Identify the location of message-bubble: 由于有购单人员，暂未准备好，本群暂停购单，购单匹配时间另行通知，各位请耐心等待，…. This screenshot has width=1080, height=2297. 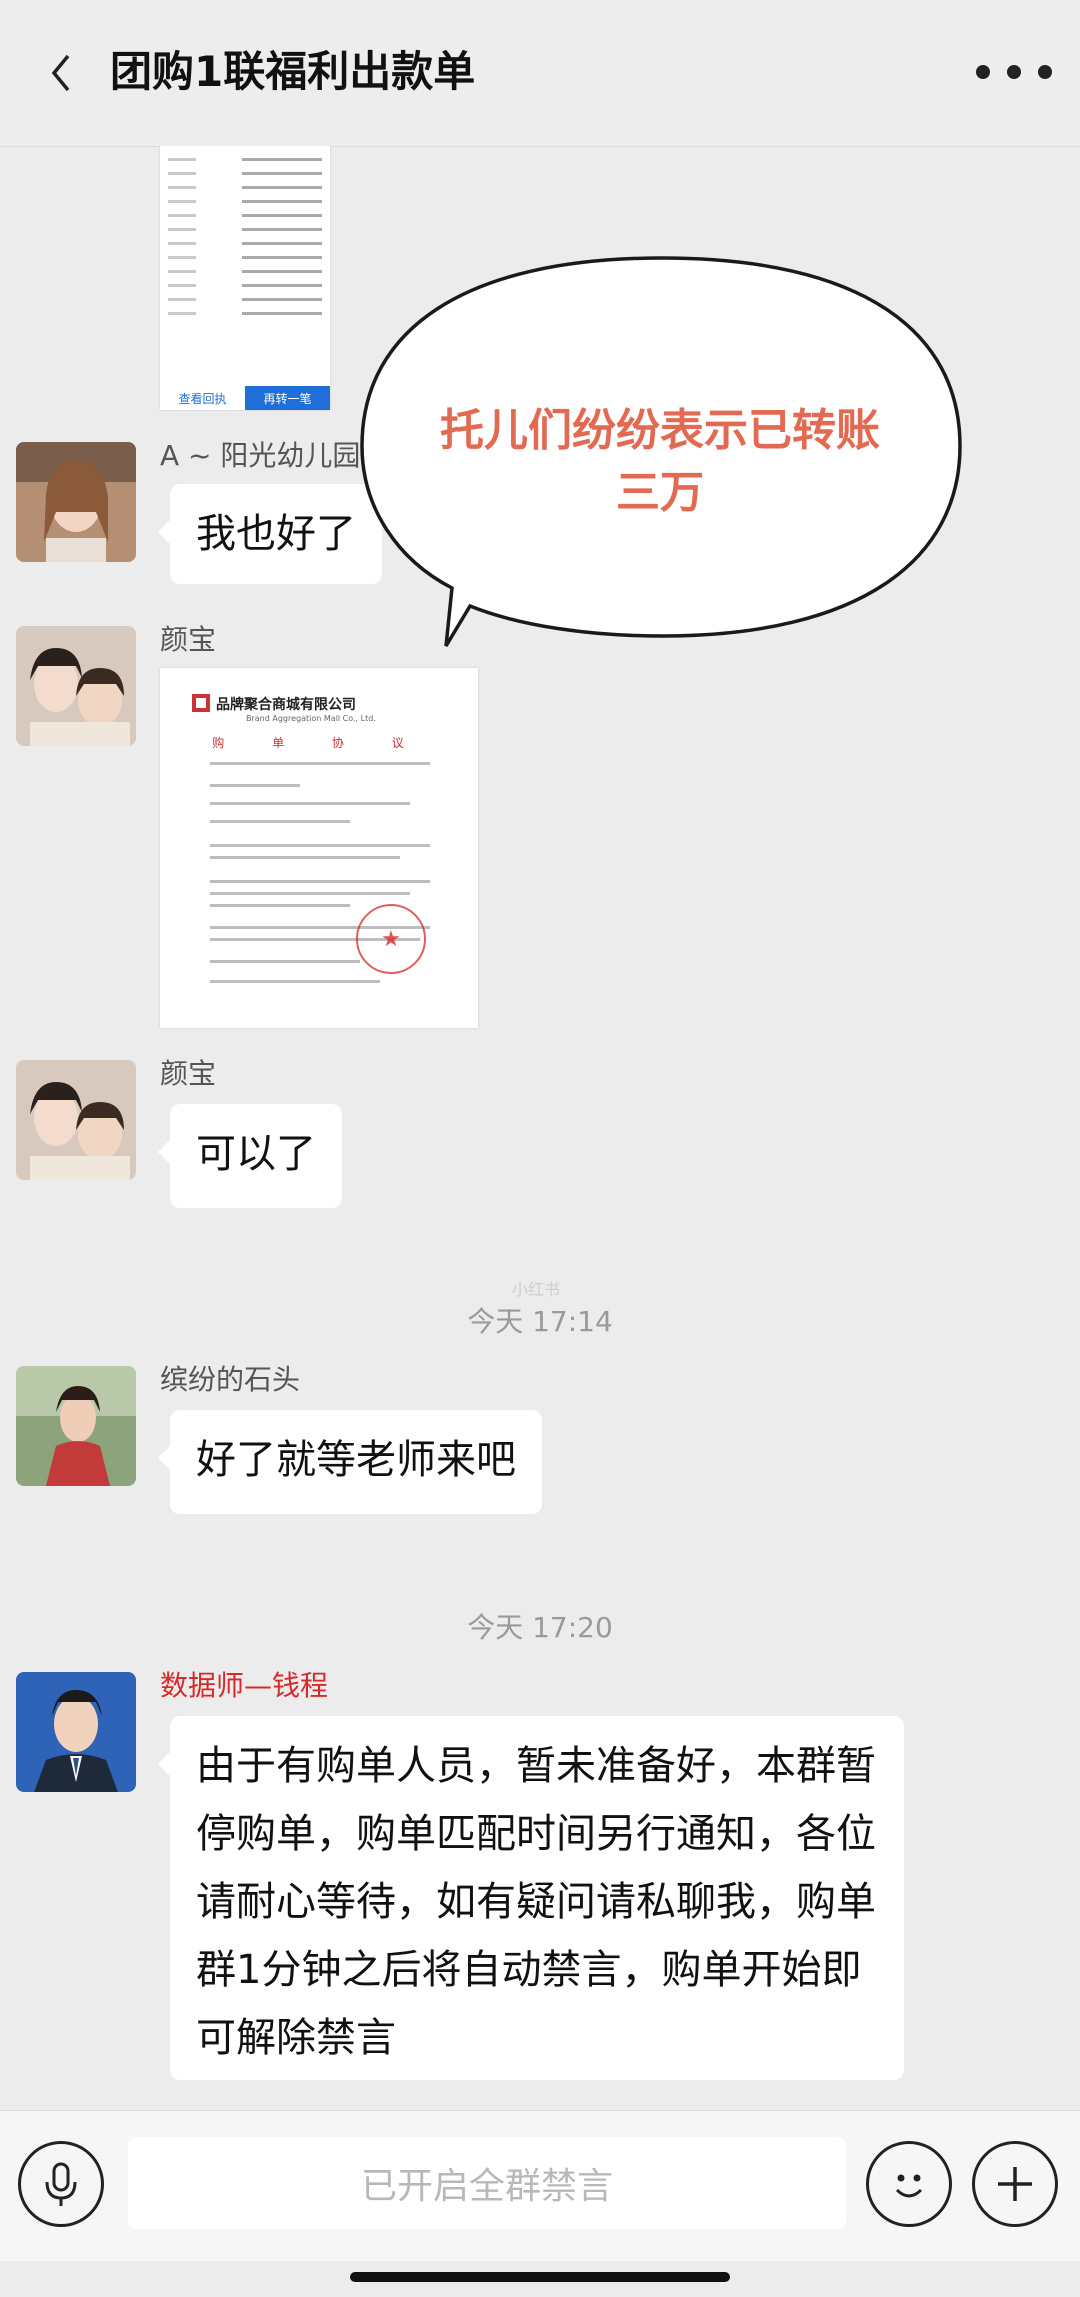
(531, 1898).